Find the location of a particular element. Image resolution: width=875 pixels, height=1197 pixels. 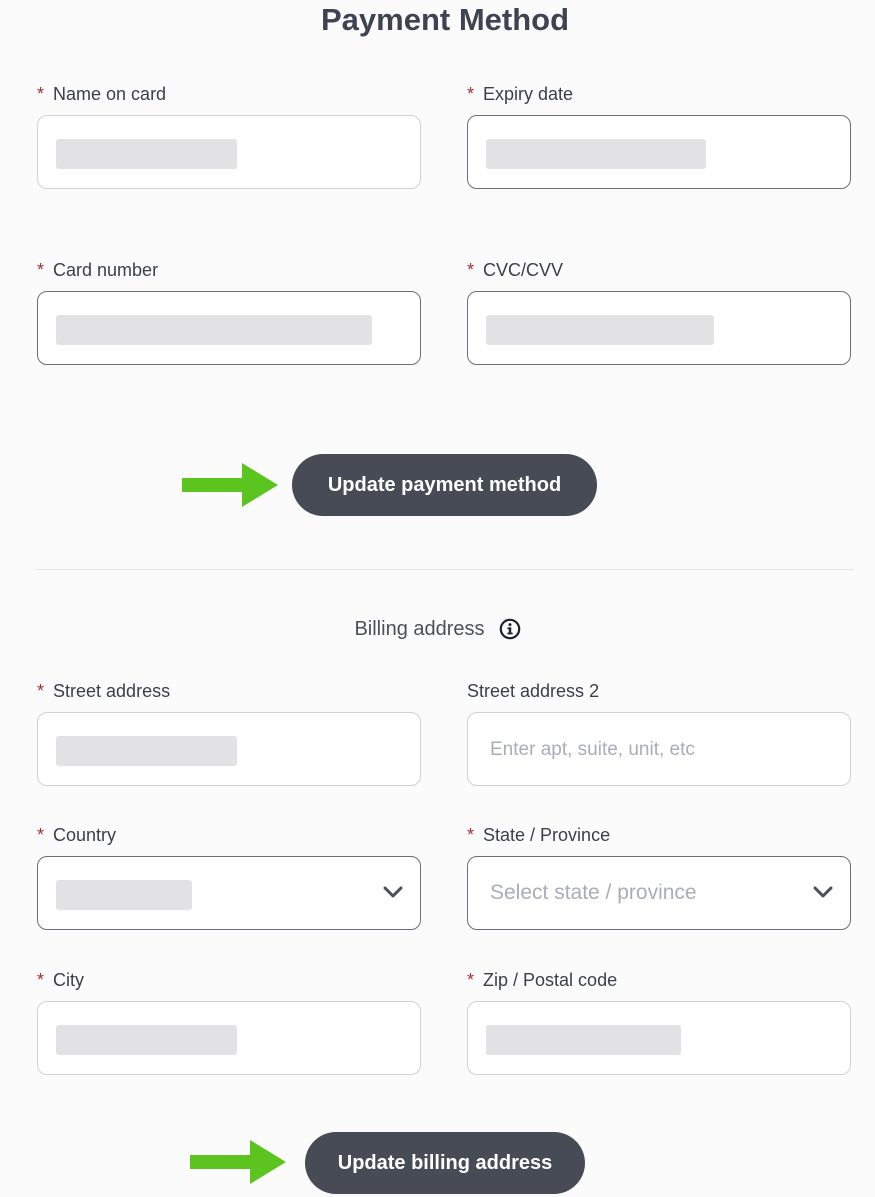

zip-postal-code-label: * Zip / Postal code is located at coordinates (542, 980).